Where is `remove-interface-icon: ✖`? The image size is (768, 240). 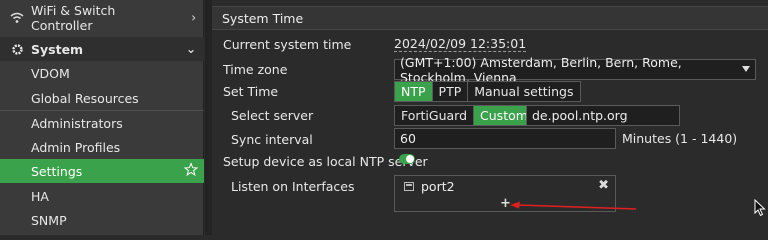 remove-interface-icon: ✖ is located at coordinates (603, 185).